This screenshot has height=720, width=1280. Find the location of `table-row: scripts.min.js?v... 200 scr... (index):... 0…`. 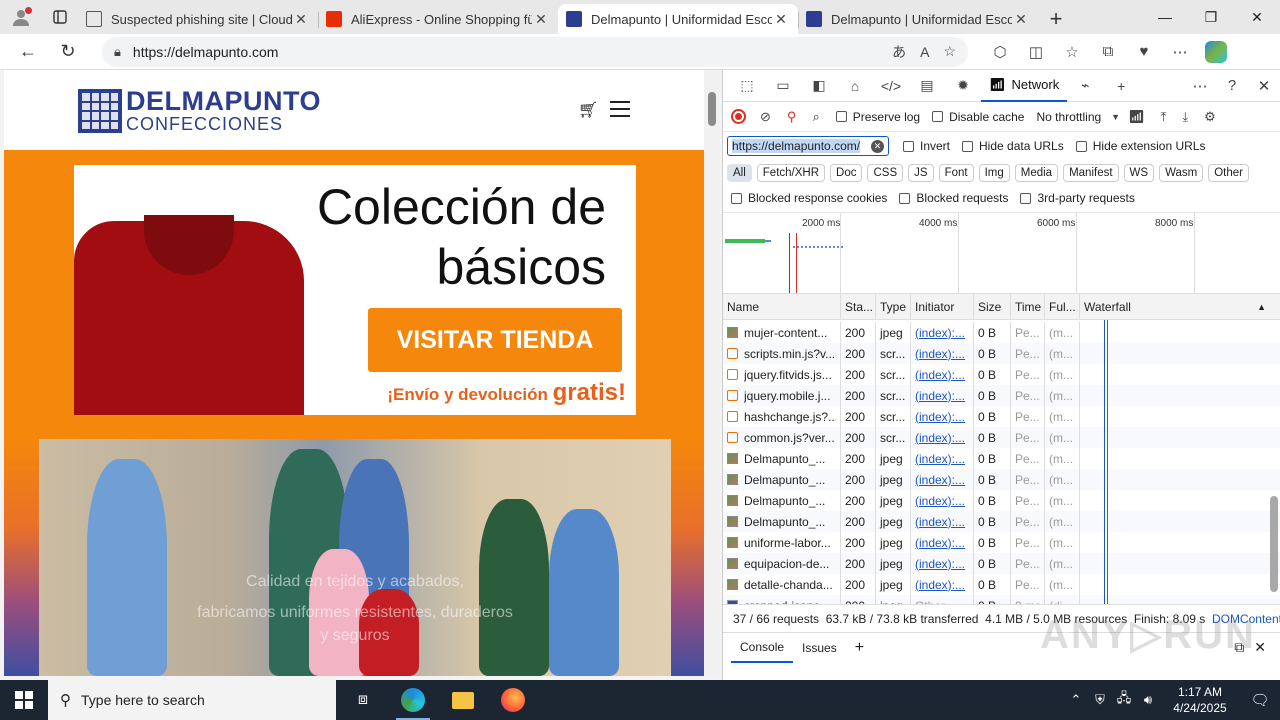

table-row: scripts.min.js?v... 200 scr... (index):... 0… is located at coordinates (1001, 353).